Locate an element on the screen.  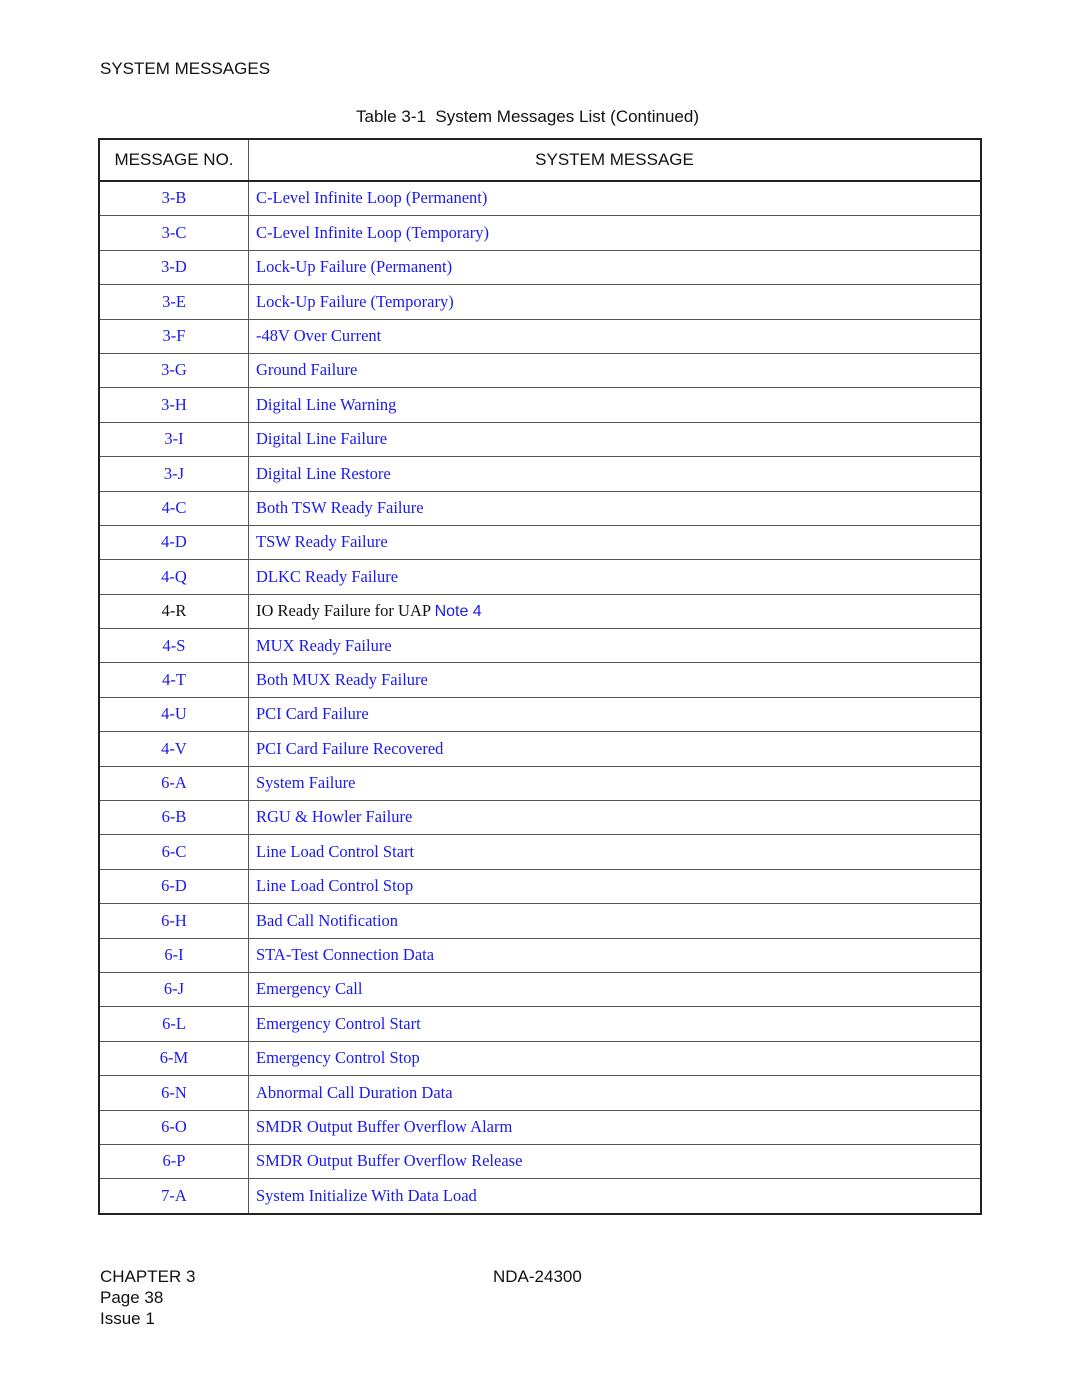
message-no: 6-B is located at coordinates (174, 816).